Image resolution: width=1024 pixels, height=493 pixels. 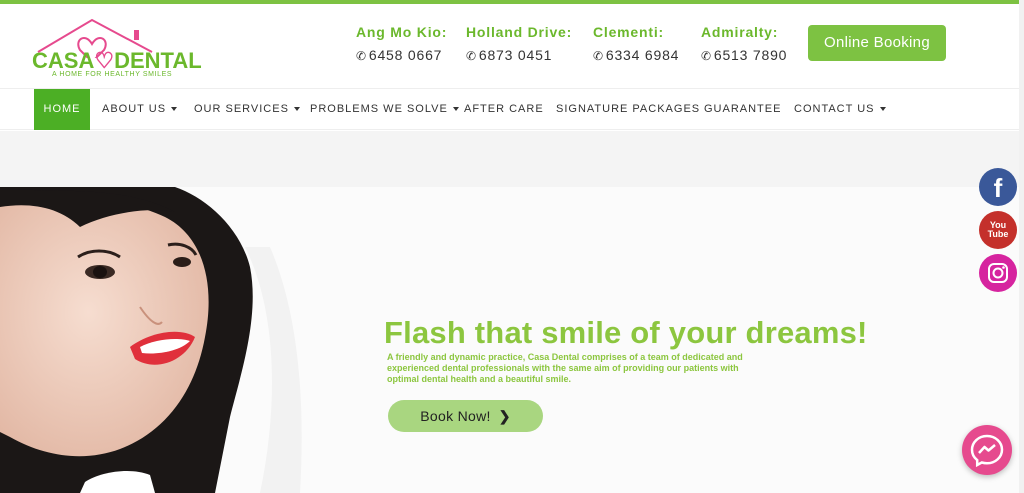 I want to click on location-name: Ang Mo Kio:, so click(x=402, y=32).